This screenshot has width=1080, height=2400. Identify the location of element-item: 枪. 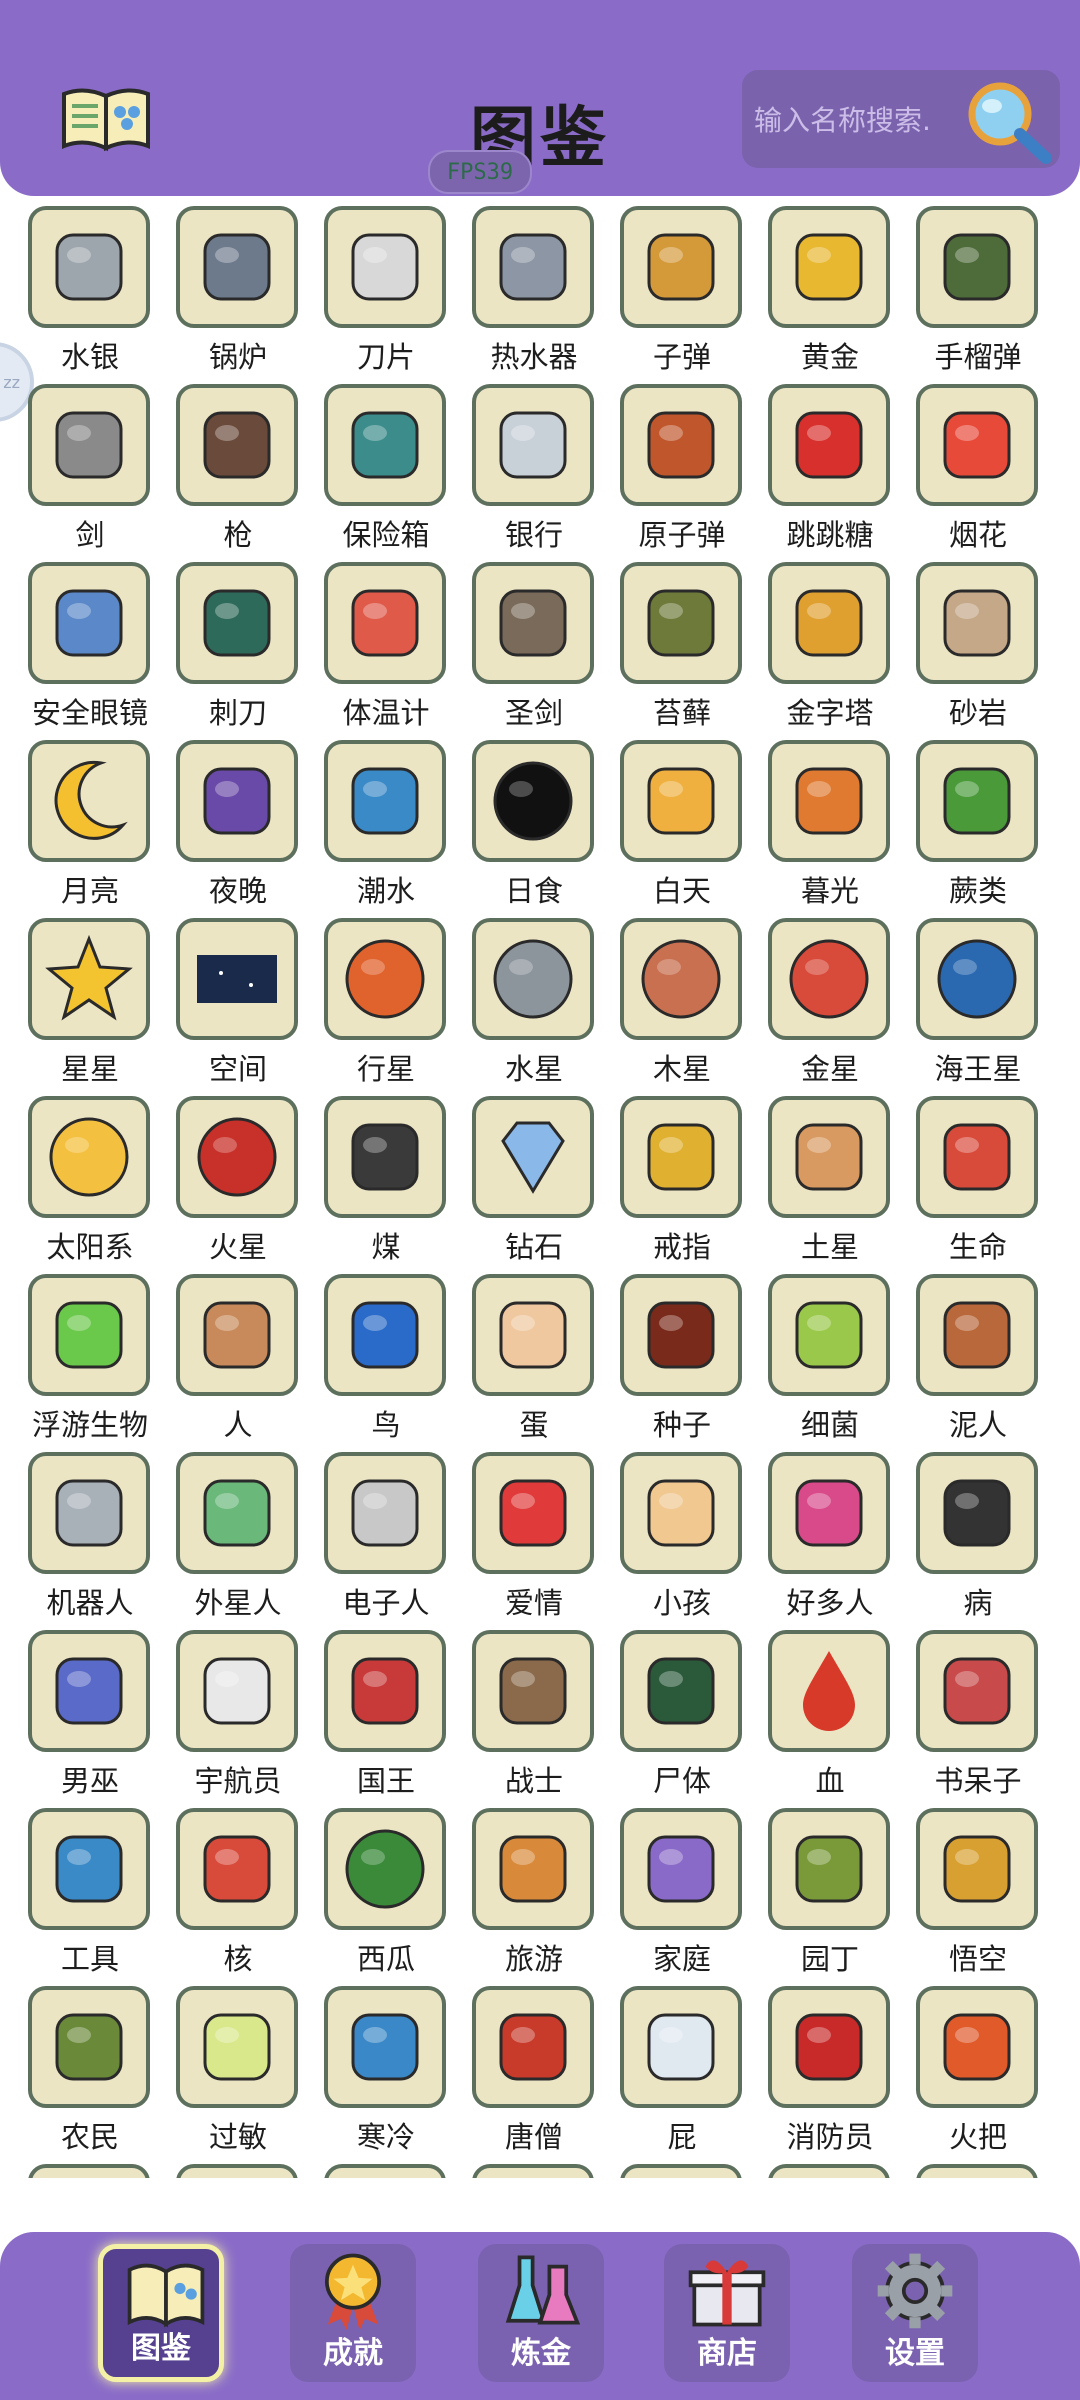
(240, 463).